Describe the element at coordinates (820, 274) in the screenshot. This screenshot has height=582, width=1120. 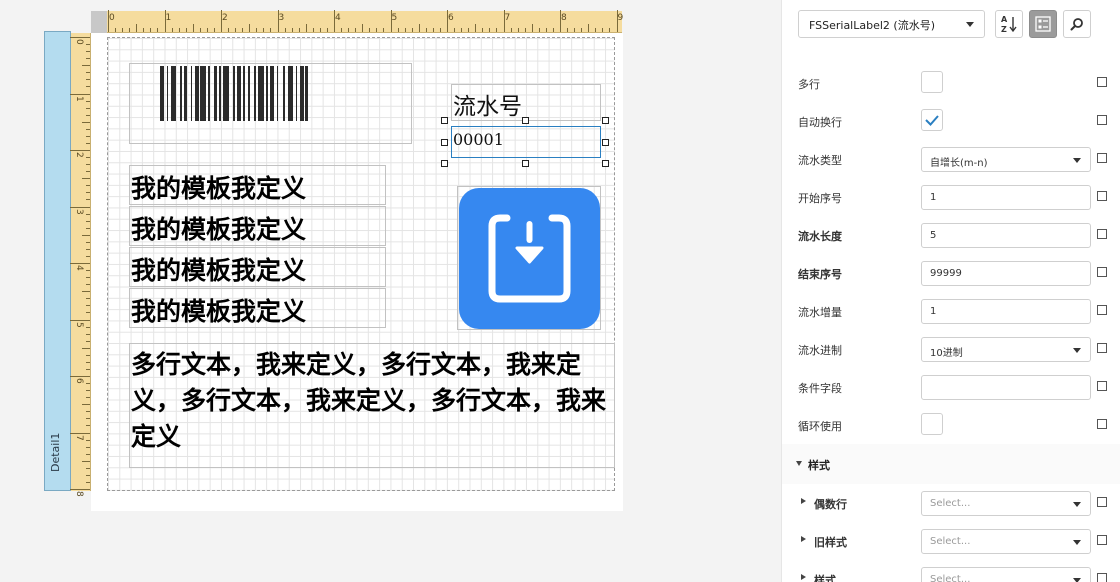
I see `property-label: 结束序号` at that location.